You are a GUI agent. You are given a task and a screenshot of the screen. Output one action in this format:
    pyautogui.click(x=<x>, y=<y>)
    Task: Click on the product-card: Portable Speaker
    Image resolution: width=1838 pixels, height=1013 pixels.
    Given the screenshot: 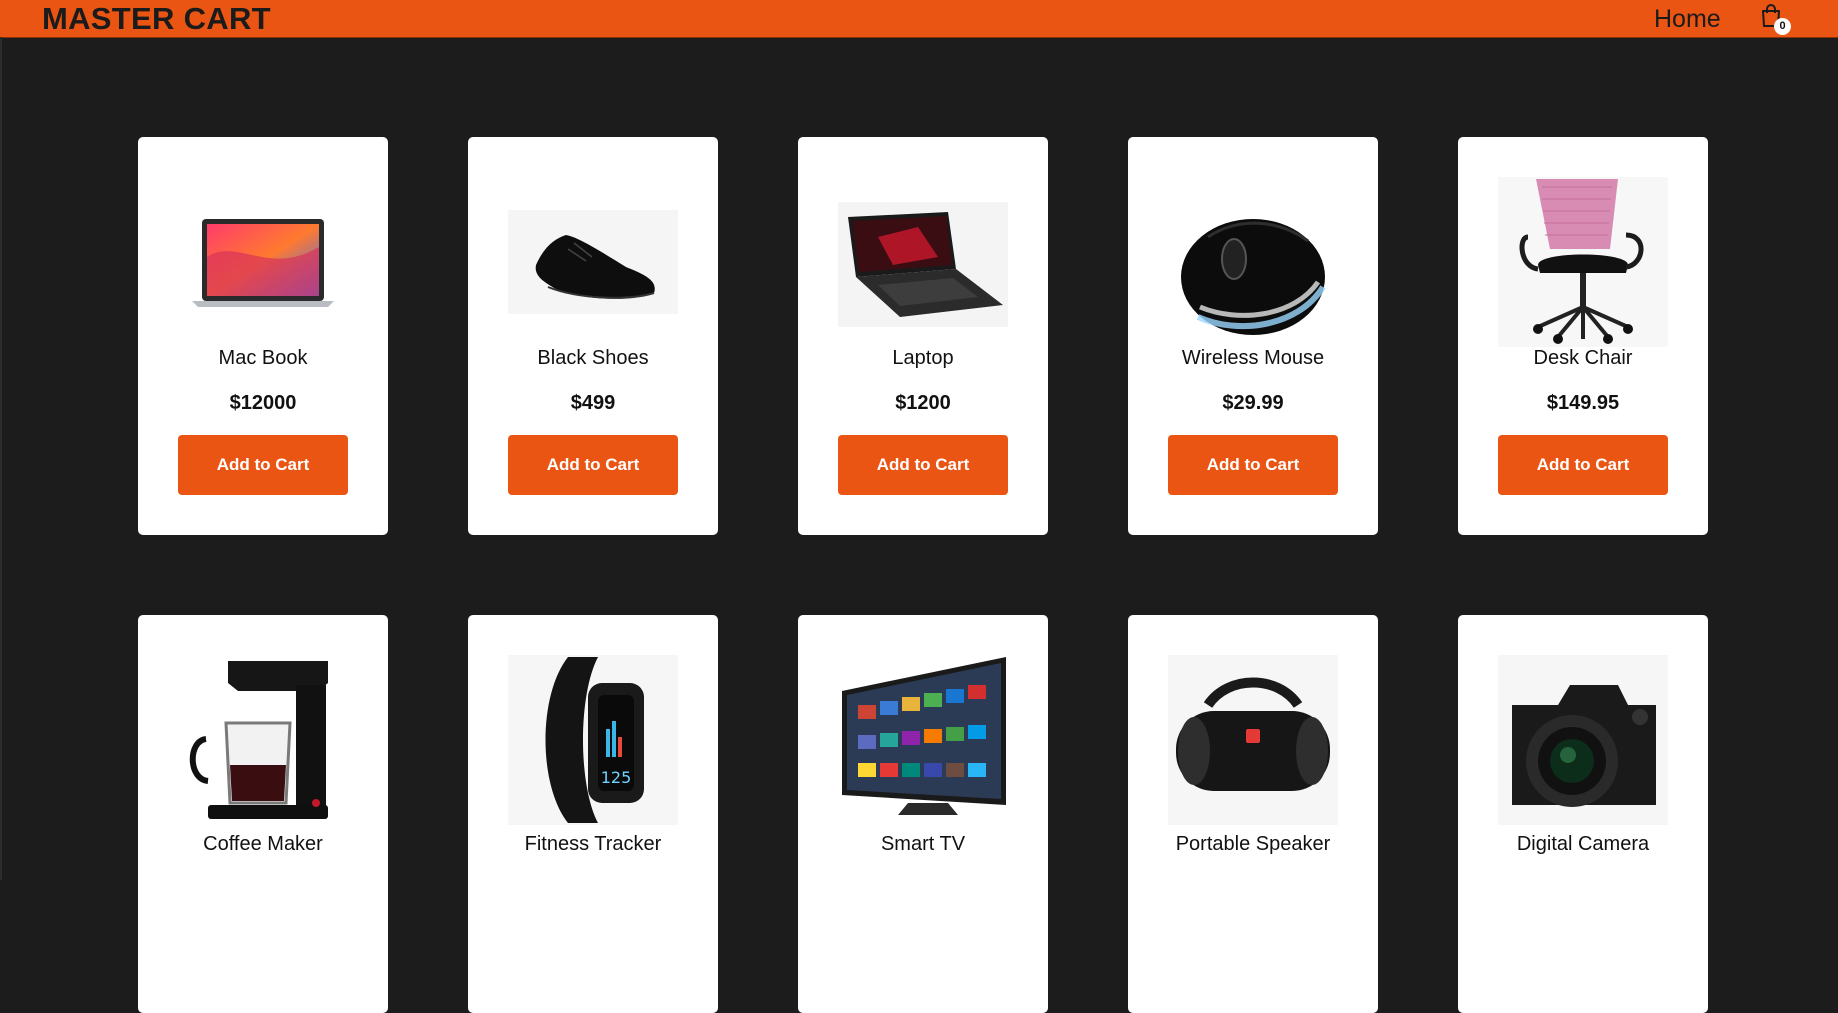 What is the action you would take?
    pyautogui.click(x=1253, y=814)
    